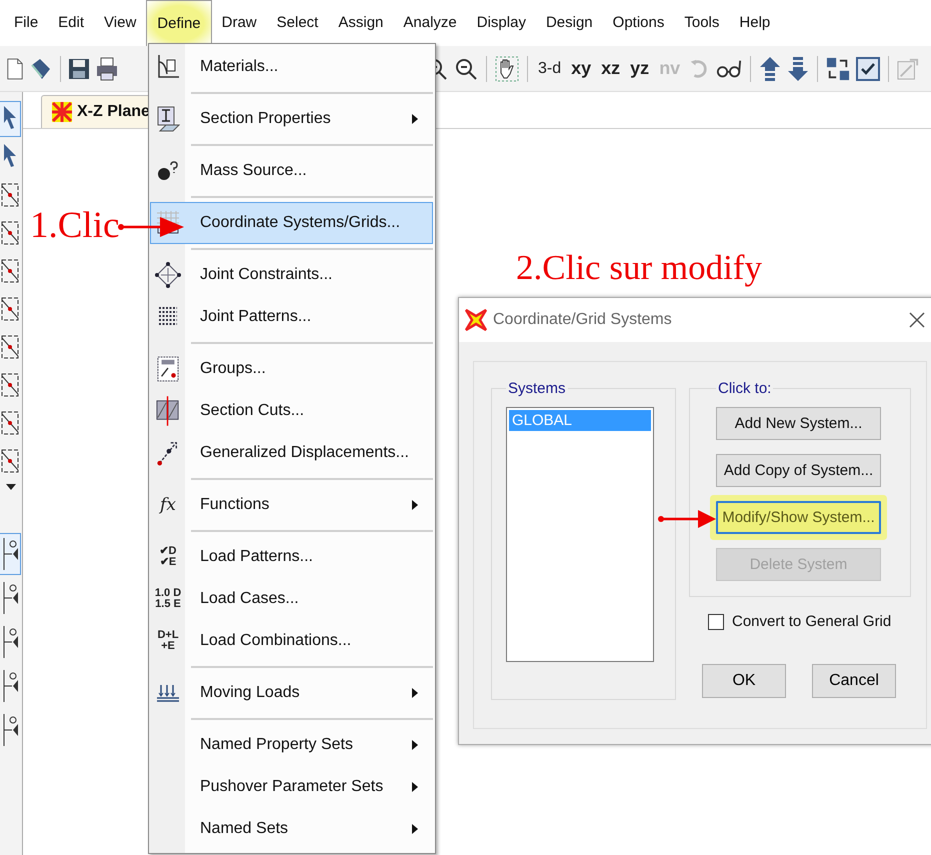 The image size is (931, 855). What do you see at coordinates (168, 119) in the screenshot?
I see `section-icon` at bounding box center [168, 119].